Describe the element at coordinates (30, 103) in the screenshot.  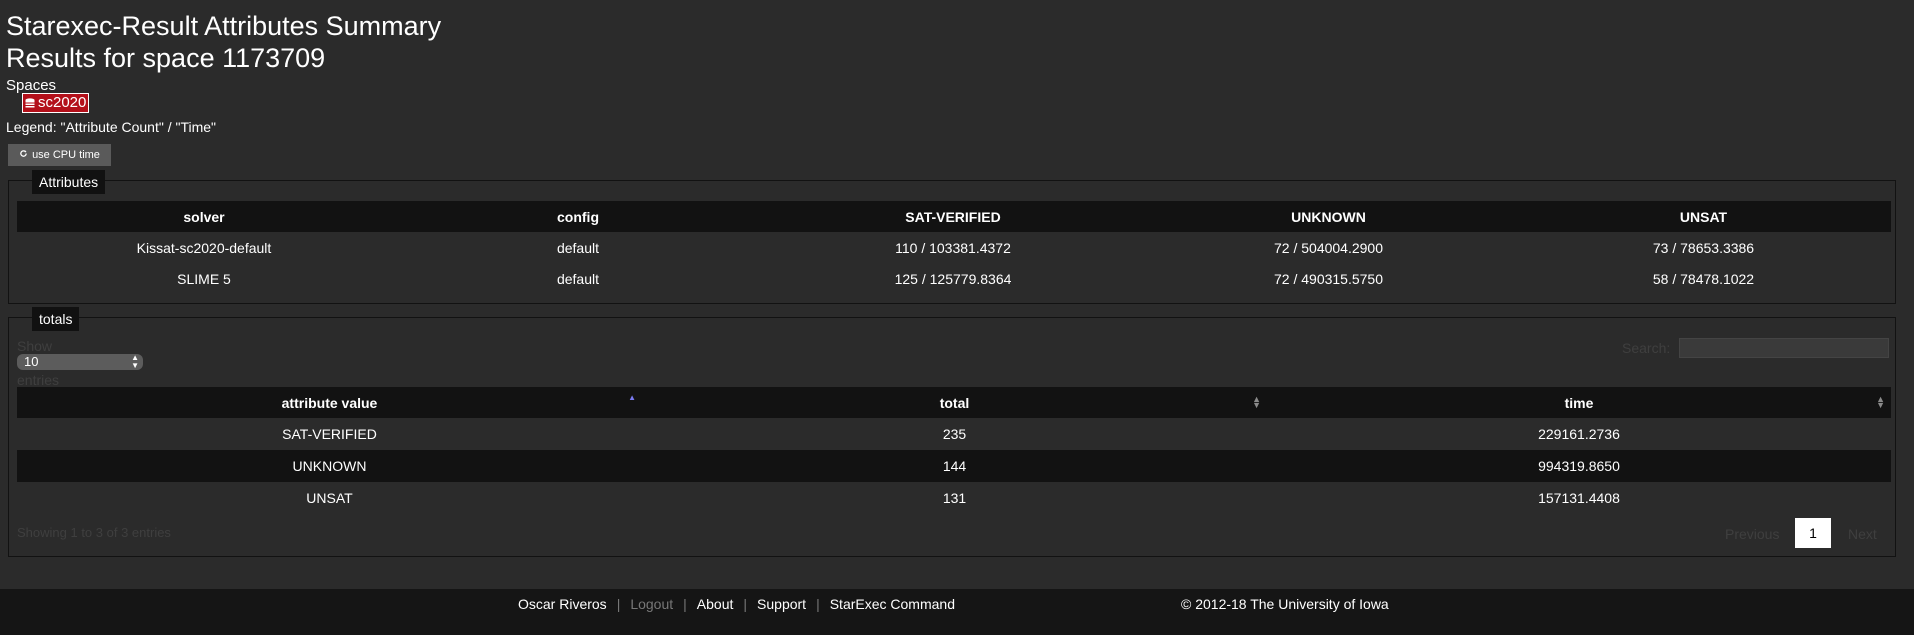
I see `database-icon` at that location.